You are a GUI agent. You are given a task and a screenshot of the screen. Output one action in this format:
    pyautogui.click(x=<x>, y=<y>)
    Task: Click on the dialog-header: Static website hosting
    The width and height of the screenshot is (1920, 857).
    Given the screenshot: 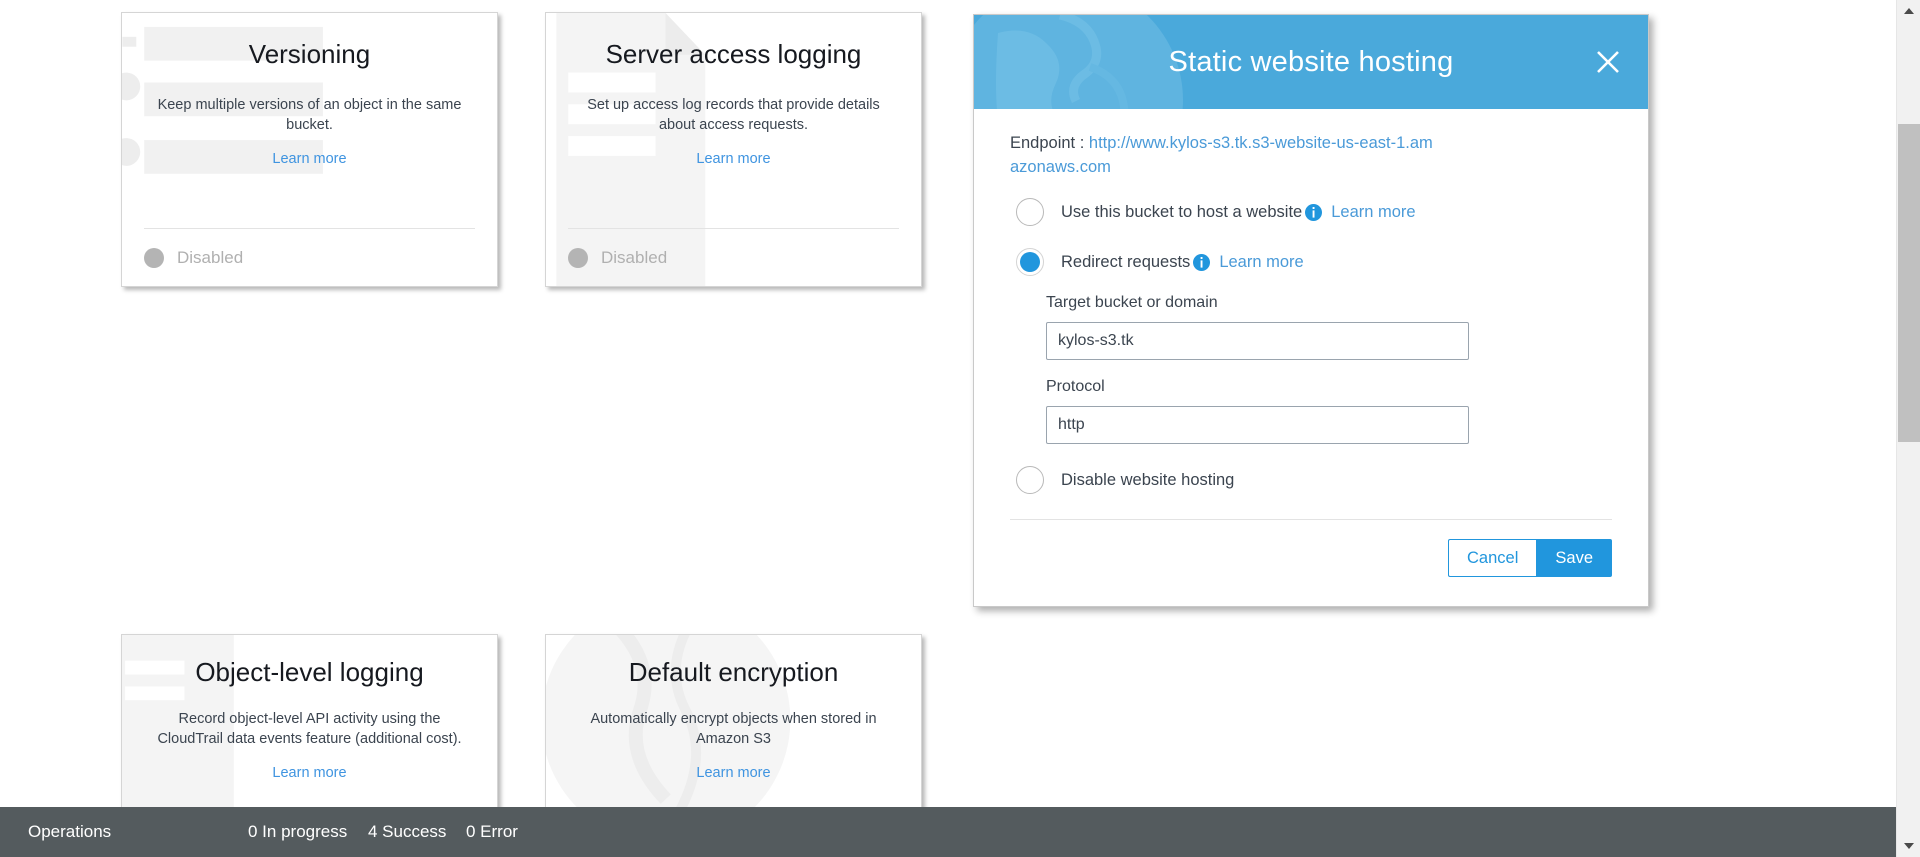 What is the action you would take?
    pyautogui.click(x=1311, y=62)
    